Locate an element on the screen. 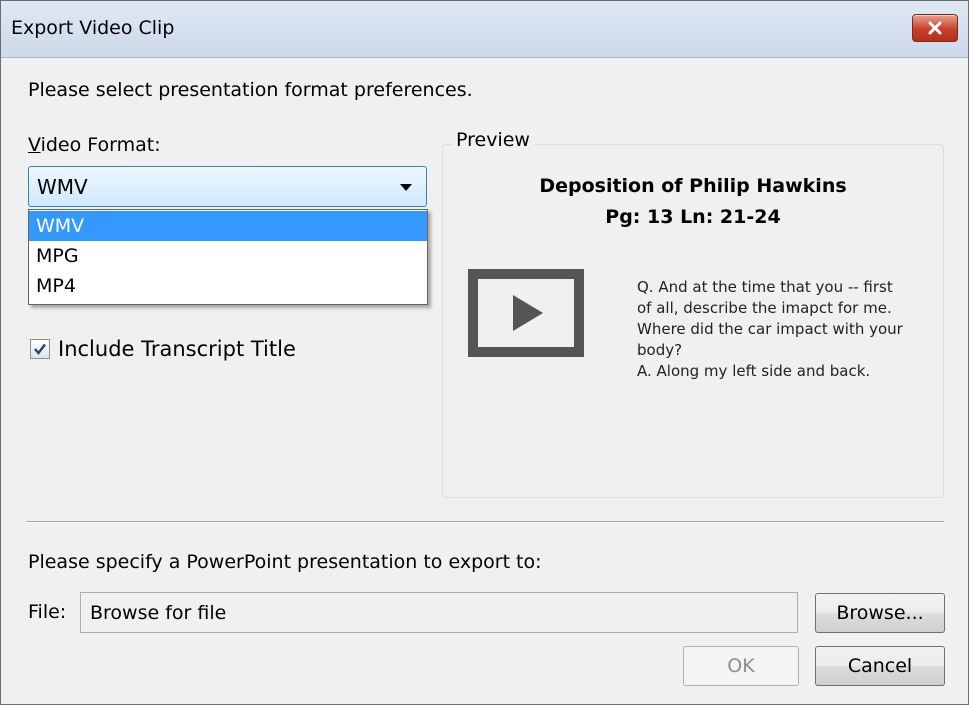  dropdown-option-wmv: WMV is located at coordinates (228, 226).